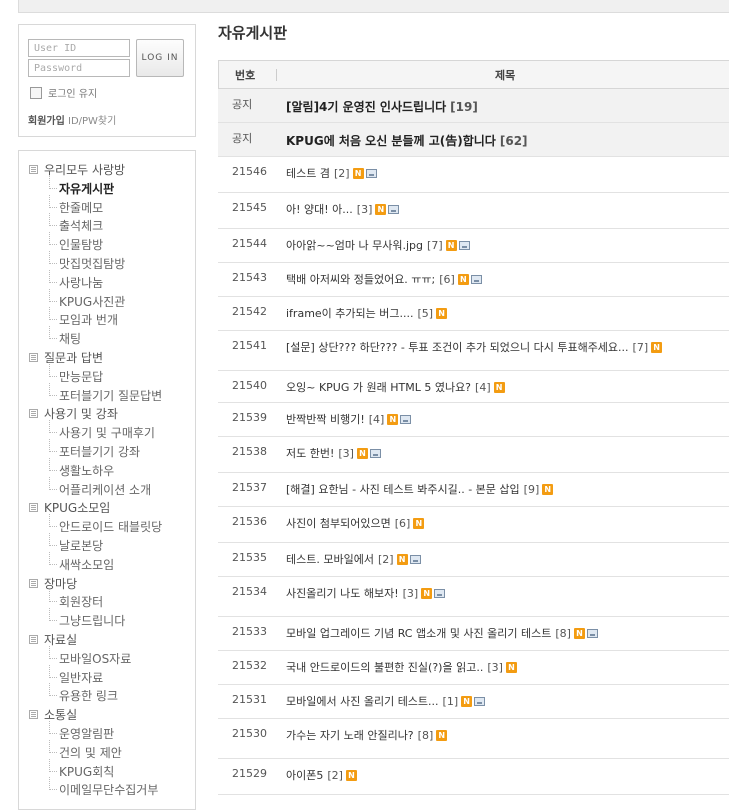 The height and width of the screenshot is (810, 729). What do you see at coordinates (104, 393) in the screenshot?
I see `sidebar-item: 포터블기기 질문답변` at bounding box center [104, 393].